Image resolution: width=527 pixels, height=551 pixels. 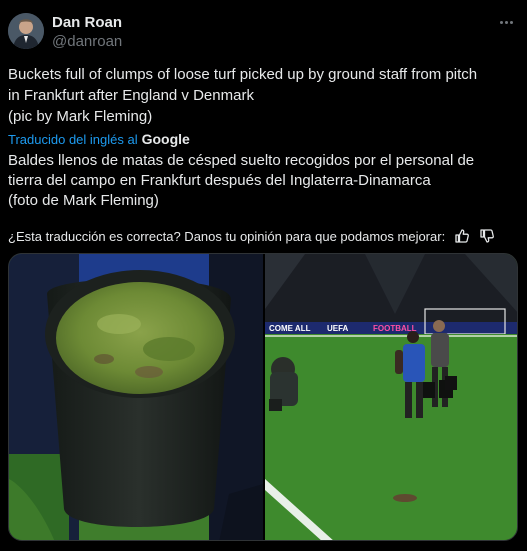 I want to click on google-logo: Google, so click(x=165, y=139).